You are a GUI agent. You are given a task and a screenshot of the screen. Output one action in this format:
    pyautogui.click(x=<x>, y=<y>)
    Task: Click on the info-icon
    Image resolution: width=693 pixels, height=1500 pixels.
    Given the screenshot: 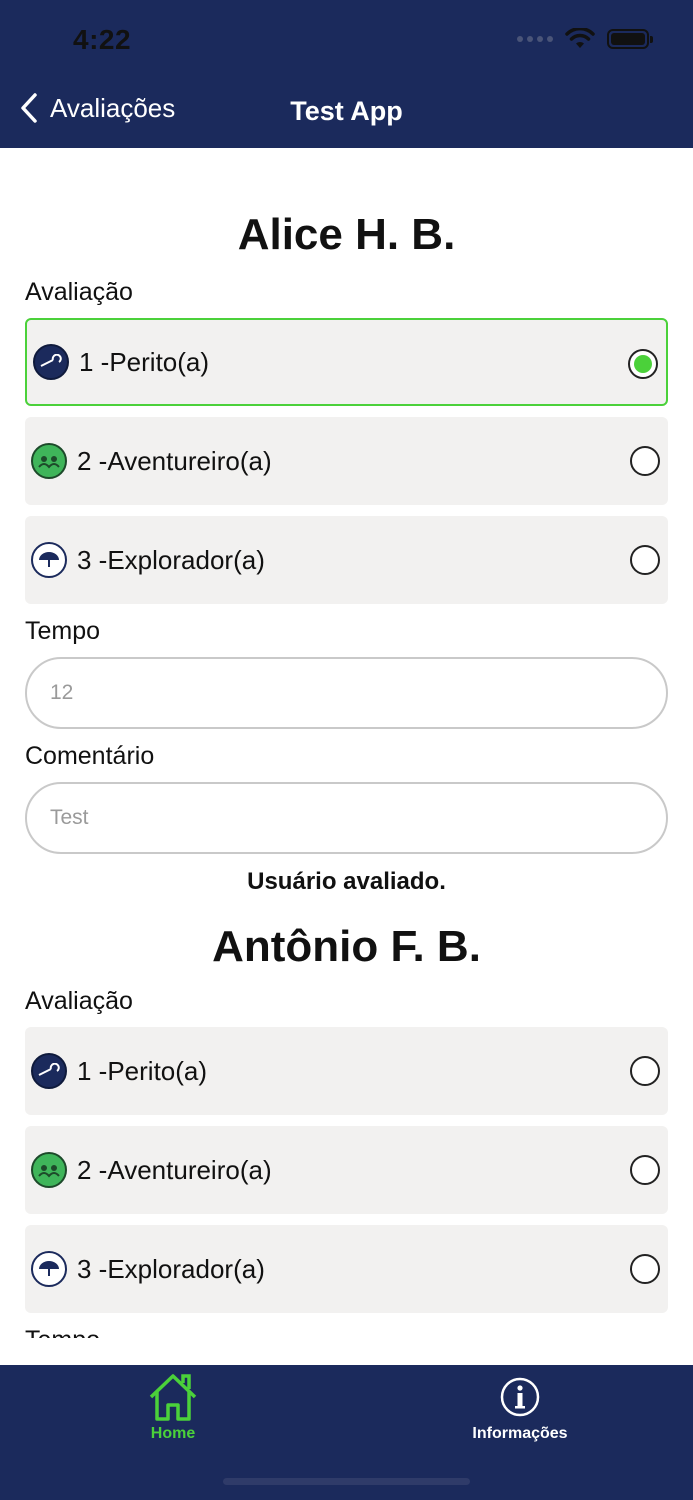 What is the action you would take?
    pyautogui.click(x=520, y=1397)
    